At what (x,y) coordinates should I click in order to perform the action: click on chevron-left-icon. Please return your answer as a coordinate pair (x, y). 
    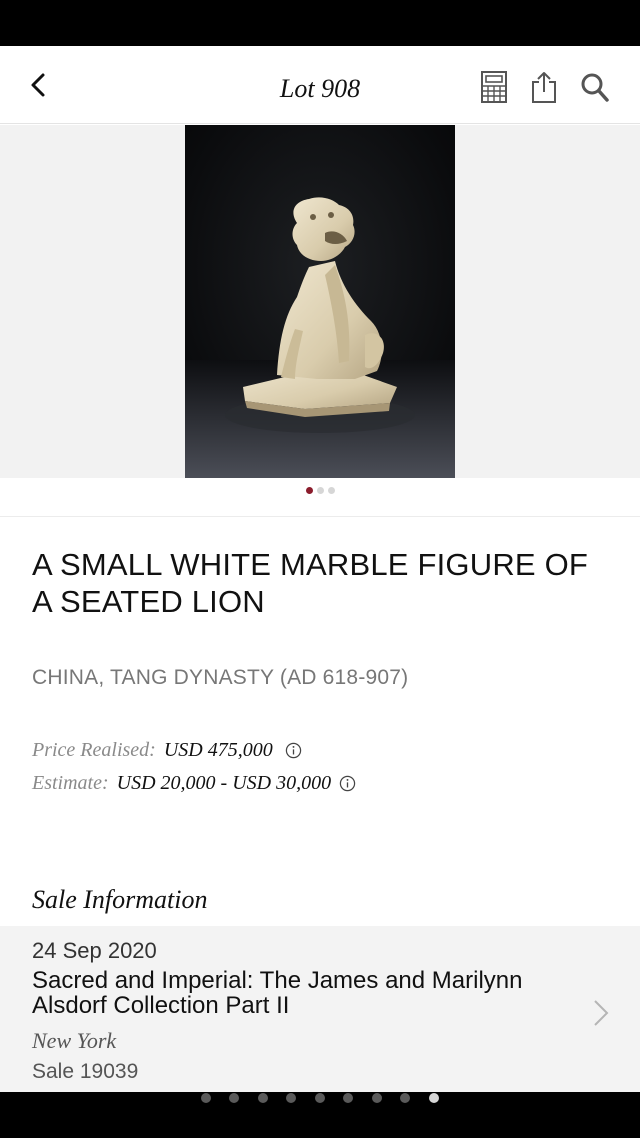
    Looking at the image, I should click on (38, 85).